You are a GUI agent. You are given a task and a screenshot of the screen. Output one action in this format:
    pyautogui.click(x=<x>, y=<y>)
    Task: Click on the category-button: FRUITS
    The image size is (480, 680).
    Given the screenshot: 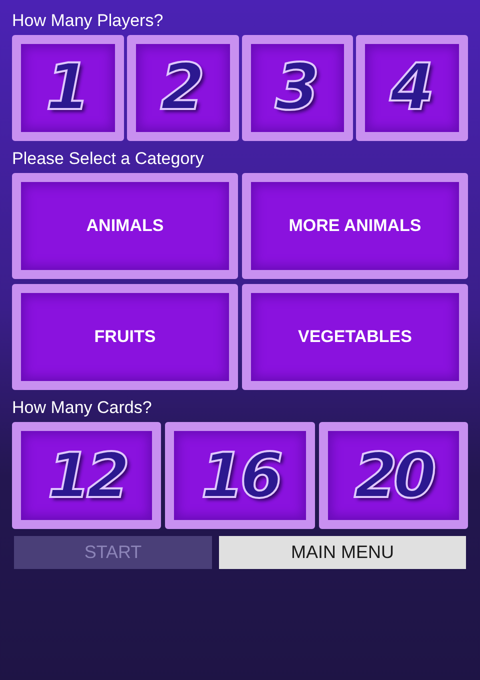 What is the action you would take?
    pyautogui.click(x=125, y=337)
    